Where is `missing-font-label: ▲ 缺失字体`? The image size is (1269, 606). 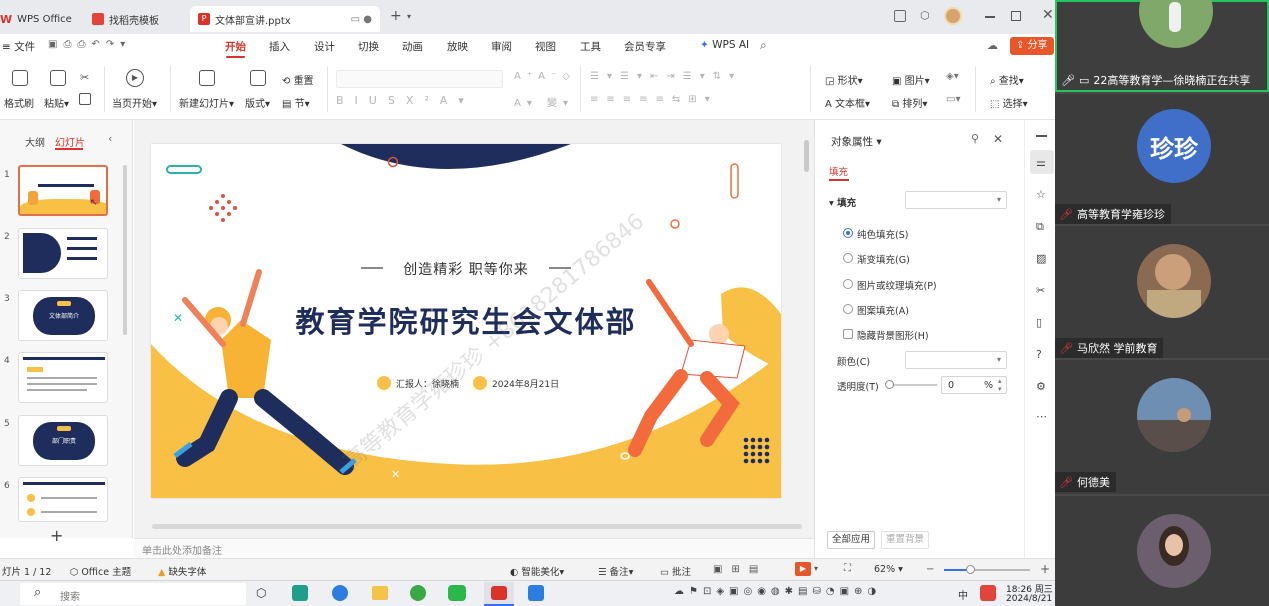 missing-font-label: ▲ 缺失字体 is located at coordinates (182, 571).